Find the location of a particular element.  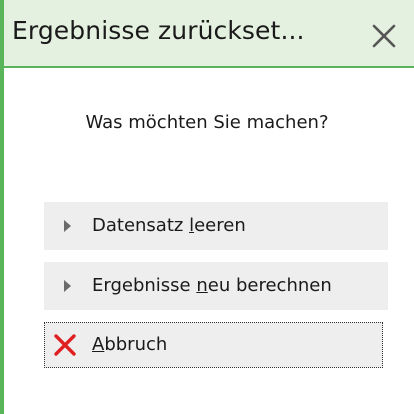

recalculate-results-button: Ergebnisse neu berechnen is located at coordinates (216, 286).